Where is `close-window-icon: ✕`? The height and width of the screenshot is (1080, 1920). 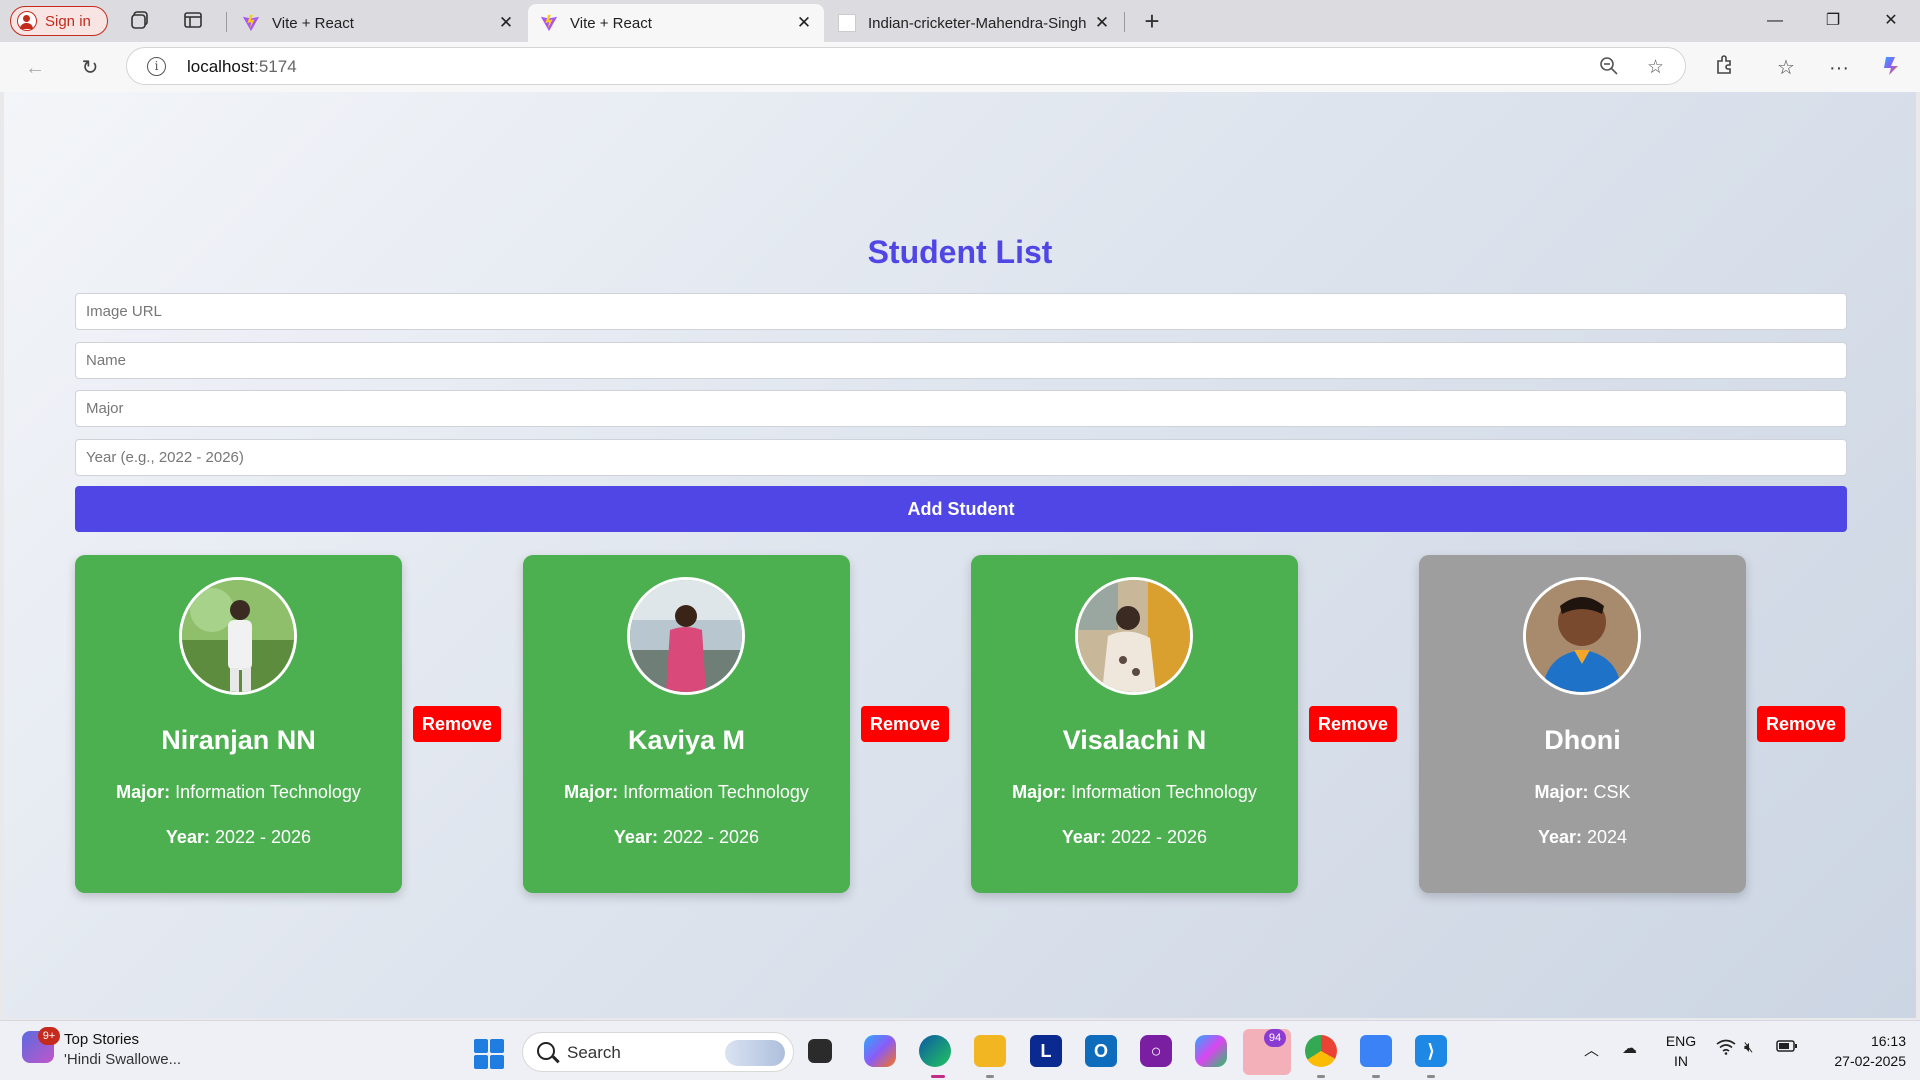 close-window-icon: ✕ is located at coordinates (1891, 21).